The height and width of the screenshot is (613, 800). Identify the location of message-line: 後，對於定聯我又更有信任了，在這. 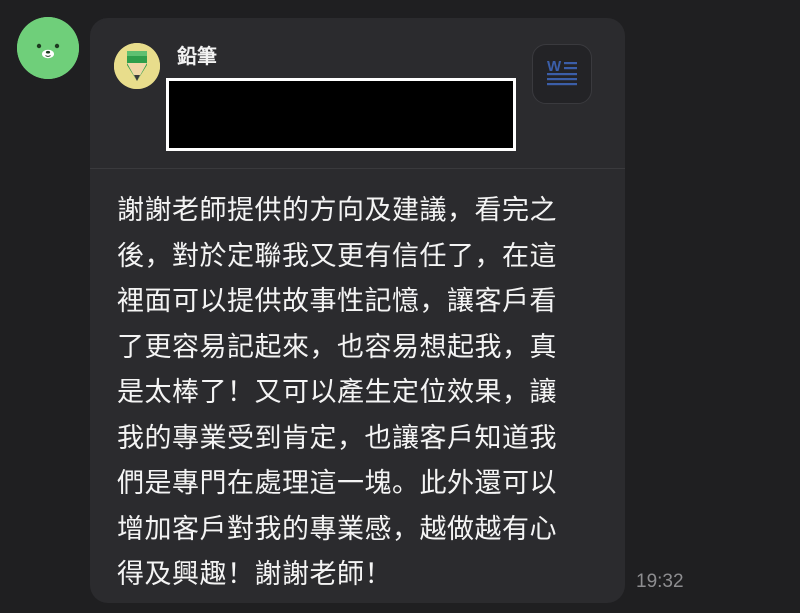
(337, 256).